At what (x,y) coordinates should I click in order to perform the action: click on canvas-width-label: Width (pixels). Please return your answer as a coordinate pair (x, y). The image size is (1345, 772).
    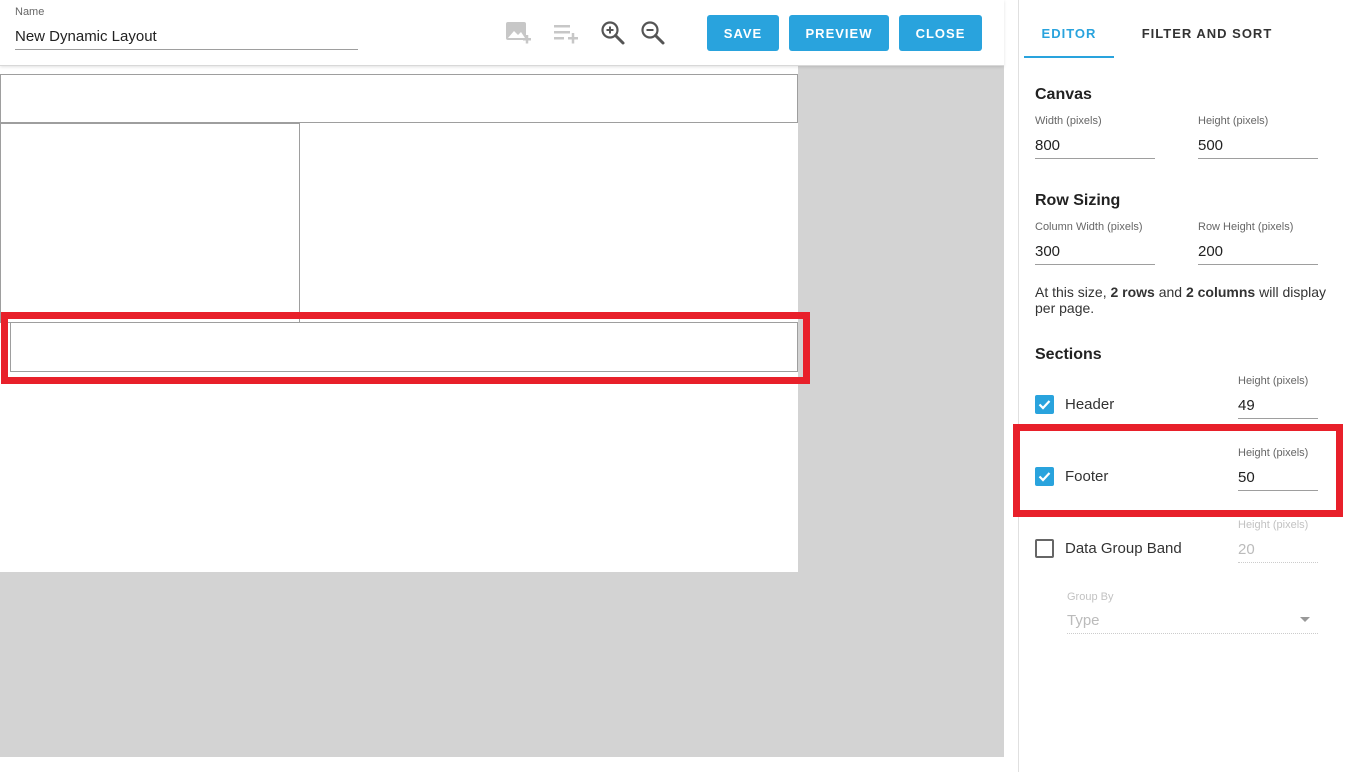
    Looking at the image, I should click on (1068, 121).